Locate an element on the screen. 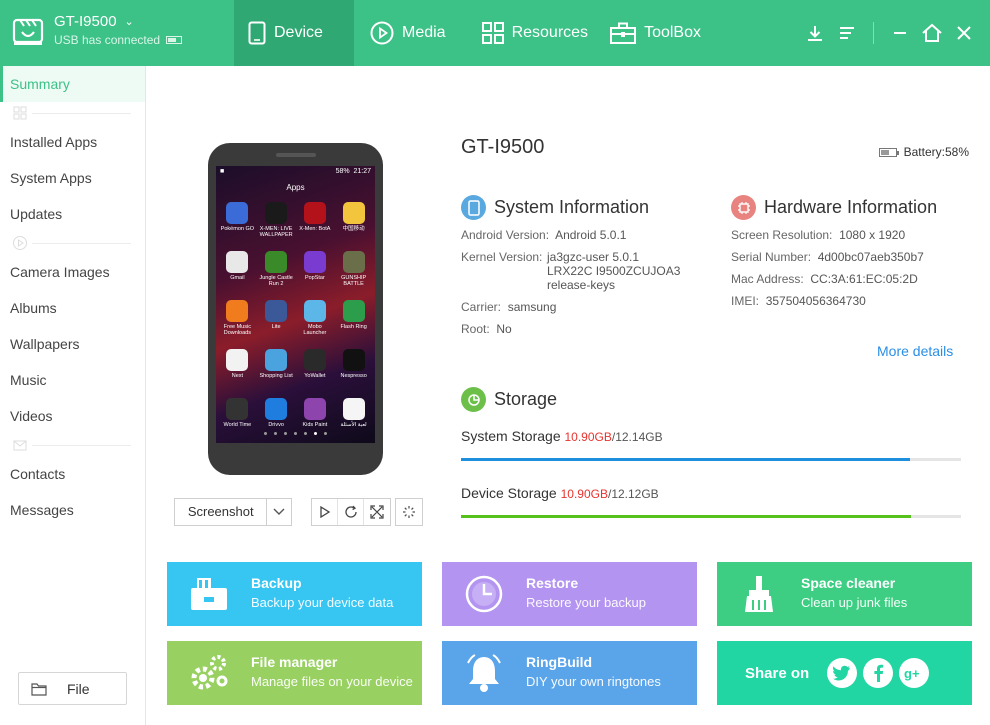  space-cleaner-title: Space cleaner is located at coordinates (848, 583).